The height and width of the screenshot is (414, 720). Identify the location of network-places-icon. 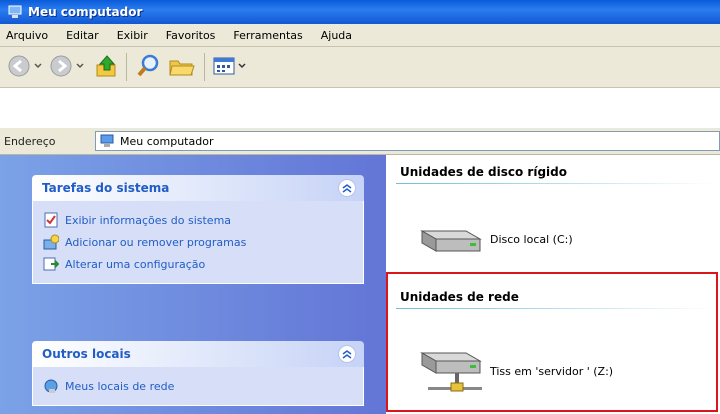
(51, 386).